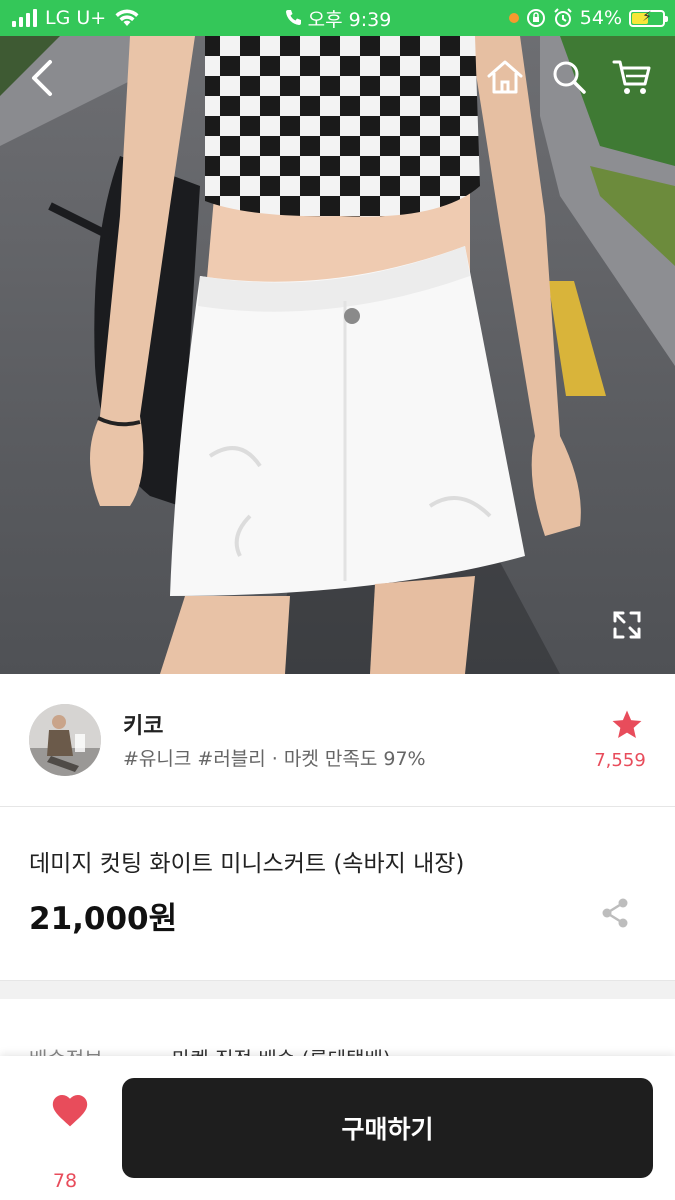  What do you see at coordinates (65, 1181) in the screenshot?
I see `like-count: 78` at bounding box center [65, 1181].